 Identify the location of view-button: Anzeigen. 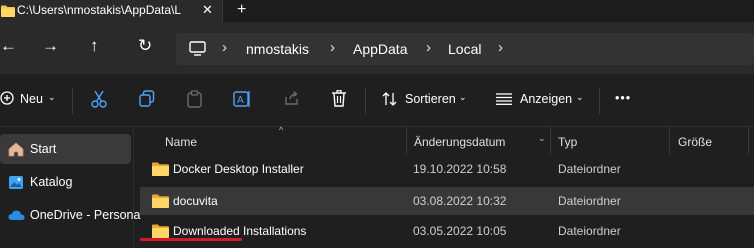
(546, 99).